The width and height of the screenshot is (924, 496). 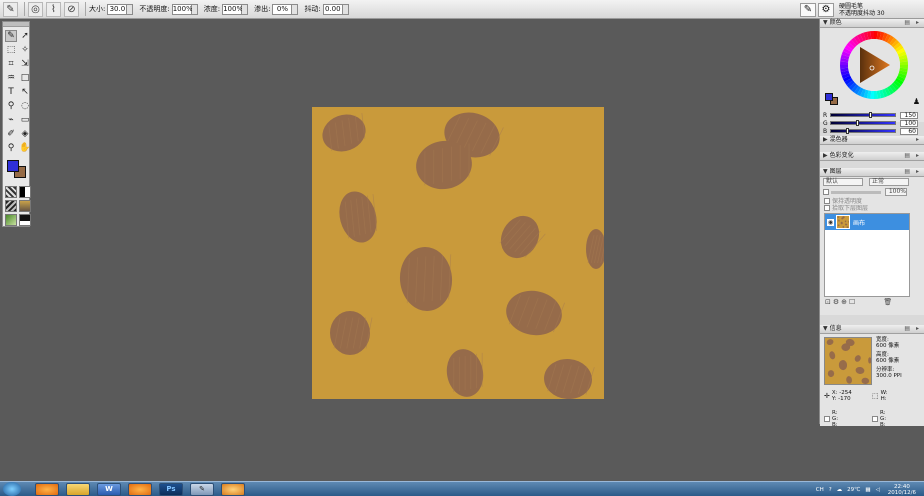 What do you see at coordinates (11, 120) in the screenshot?
I see `dropper-icon: ⌁` at bounding box center [11, 120].